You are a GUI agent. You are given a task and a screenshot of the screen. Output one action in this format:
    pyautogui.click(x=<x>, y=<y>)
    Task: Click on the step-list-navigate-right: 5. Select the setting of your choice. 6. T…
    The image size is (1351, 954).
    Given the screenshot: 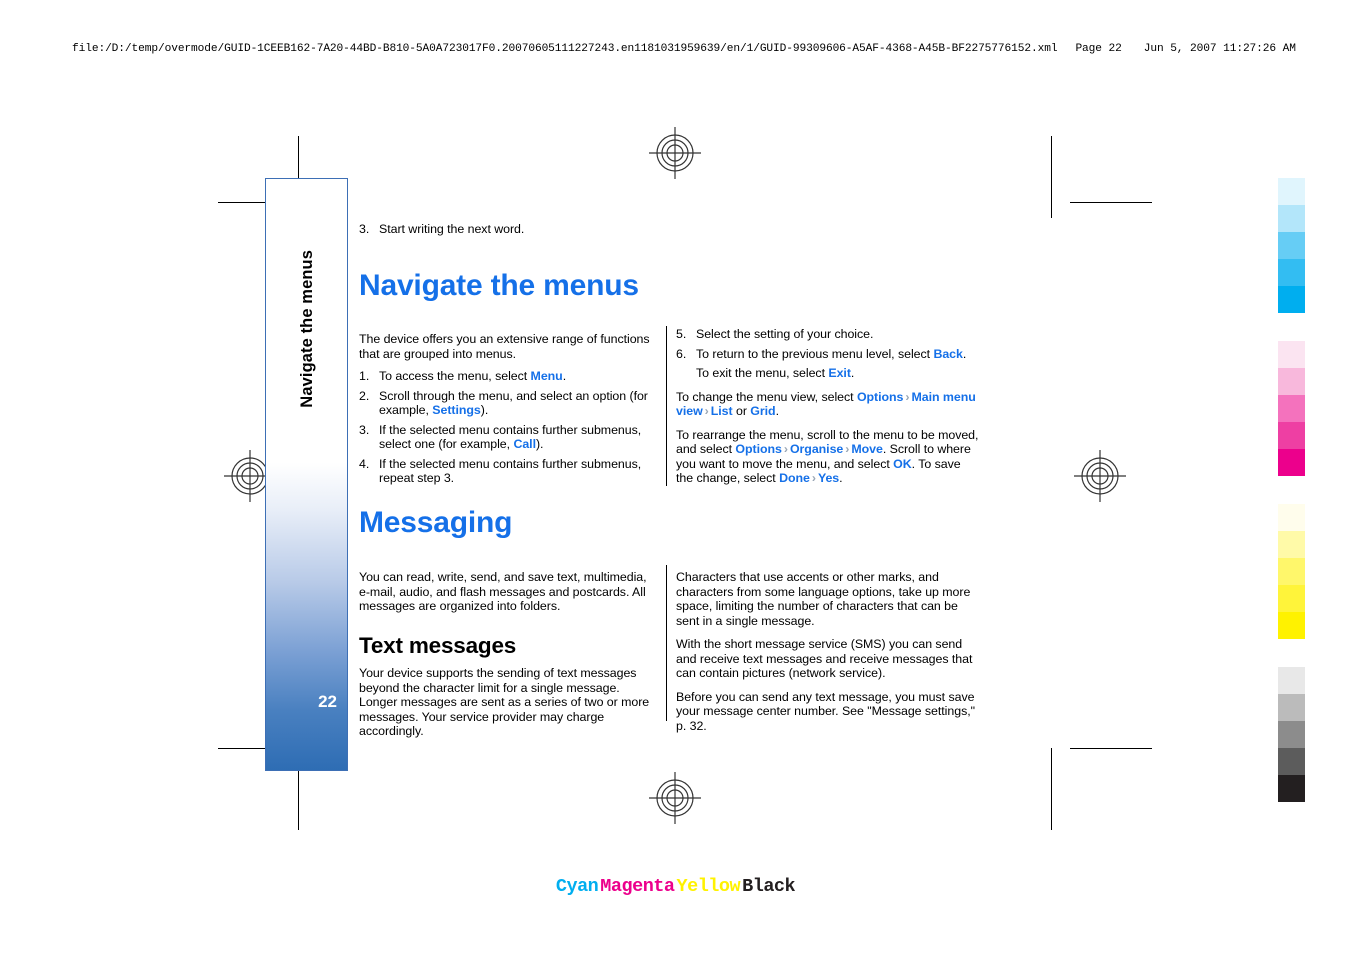 What is the action you would take?
    pyautogui.click(x=827, y=354)
    